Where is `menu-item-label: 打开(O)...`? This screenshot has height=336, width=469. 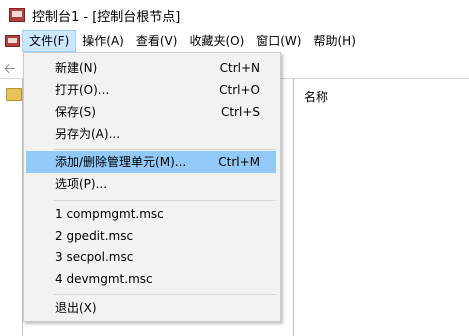
menu-item-label: 打开(O)... is located at coordinates (82, 90).